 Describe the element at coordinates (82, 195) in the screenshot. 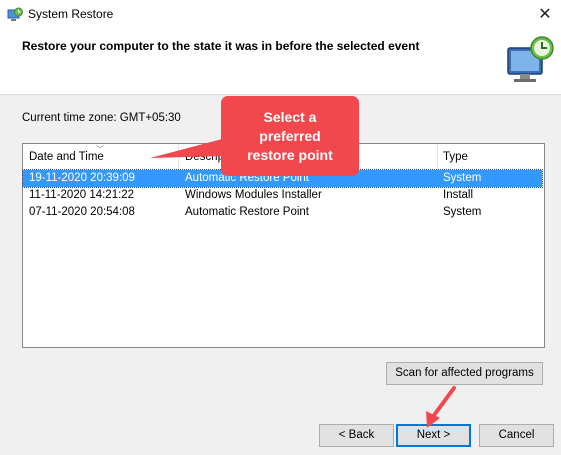

I see `row-date: 11-11-2020 14:21:22` at that location.